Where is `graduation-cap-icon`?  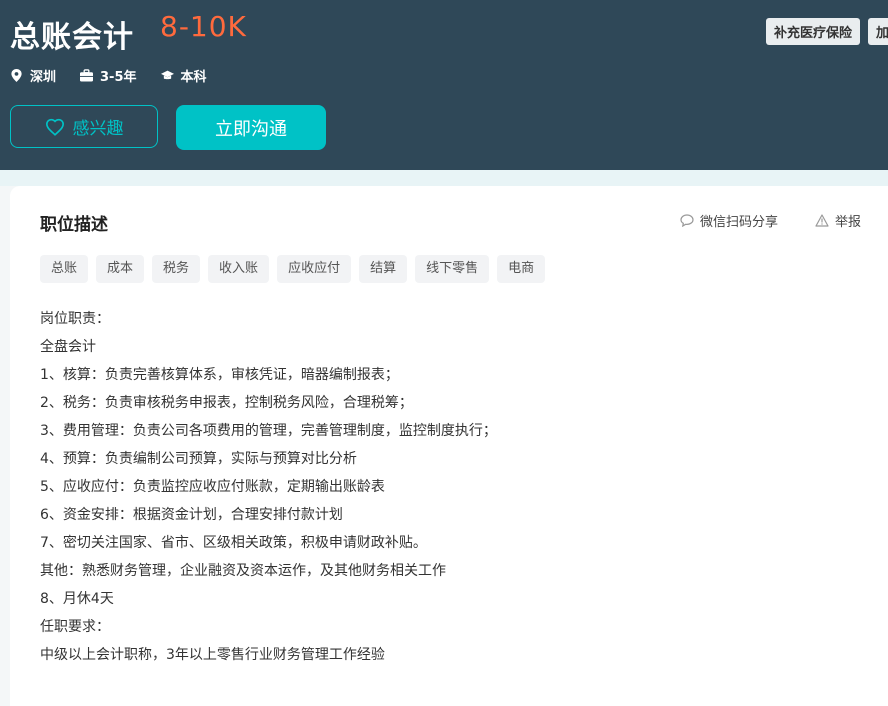 graduation-cap-icon is located at coordinates (167, 75).